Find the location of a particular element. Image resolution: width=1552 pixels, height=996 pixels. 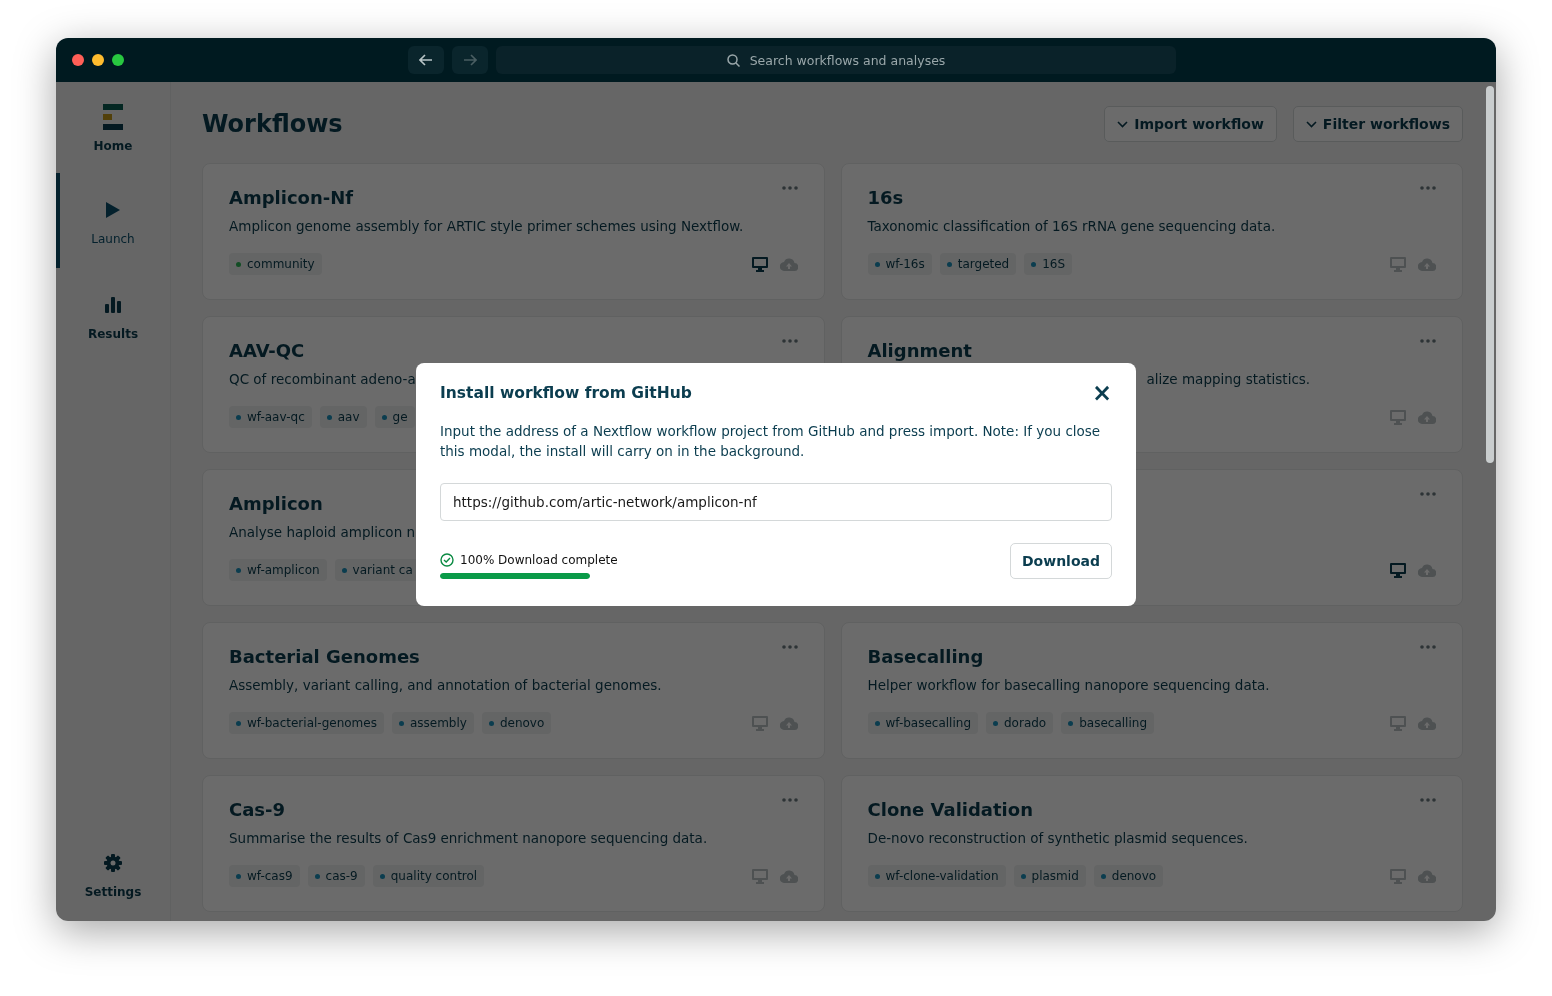

workflow-title: Bacterial Genomes is located at coordinates (324, 657).